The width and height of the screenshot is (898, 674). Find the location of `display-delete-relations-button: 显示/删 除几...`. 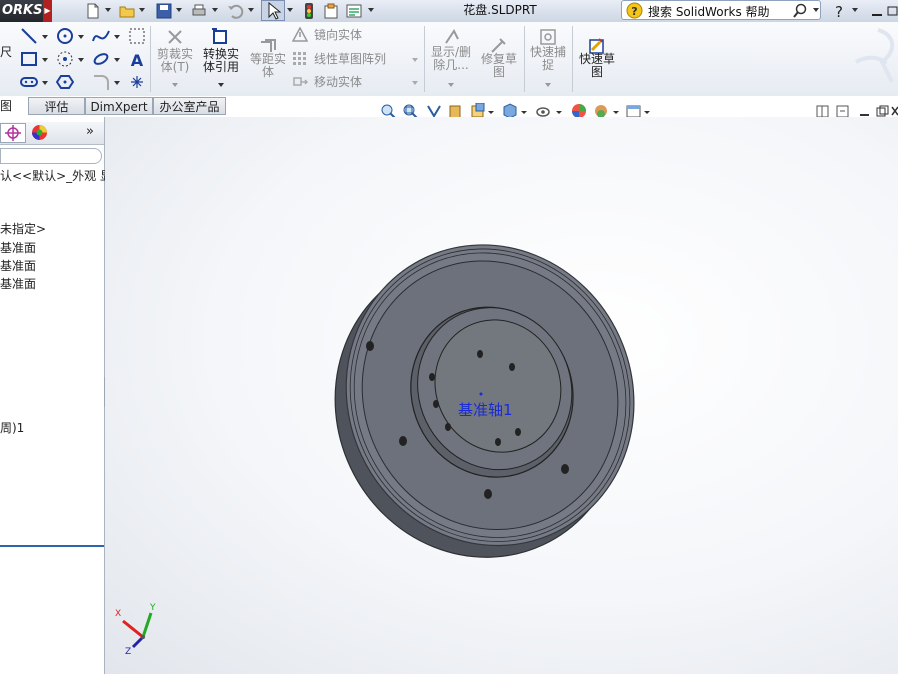

display-delete-relations-button: 显示/删 除几... is located at coordinates (451, 59).